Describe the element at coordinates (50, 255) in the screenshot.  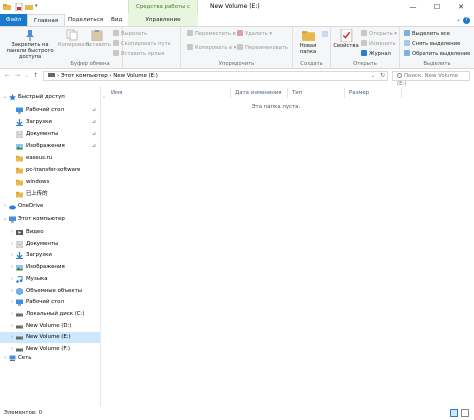
I see `nav-this-pc-item: › Загрузки` at that location.